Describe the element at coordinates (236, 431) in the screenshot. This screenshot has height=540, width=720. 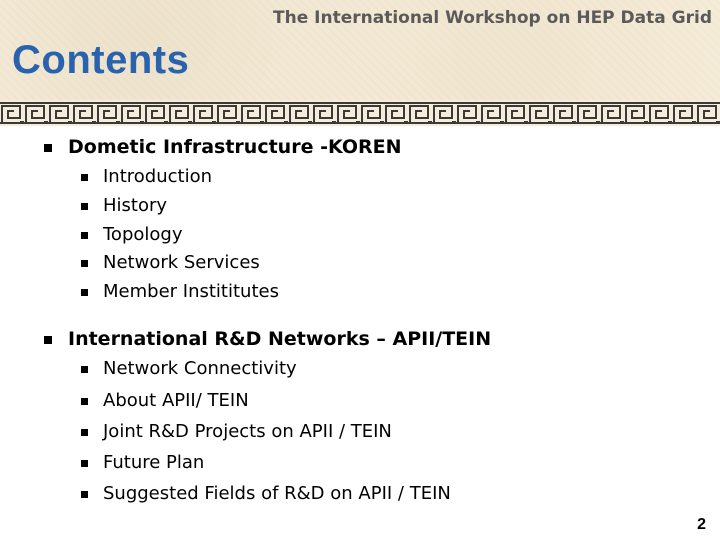
I see `list-item: Joint R&D Projects on APII / TEIN` at that location.